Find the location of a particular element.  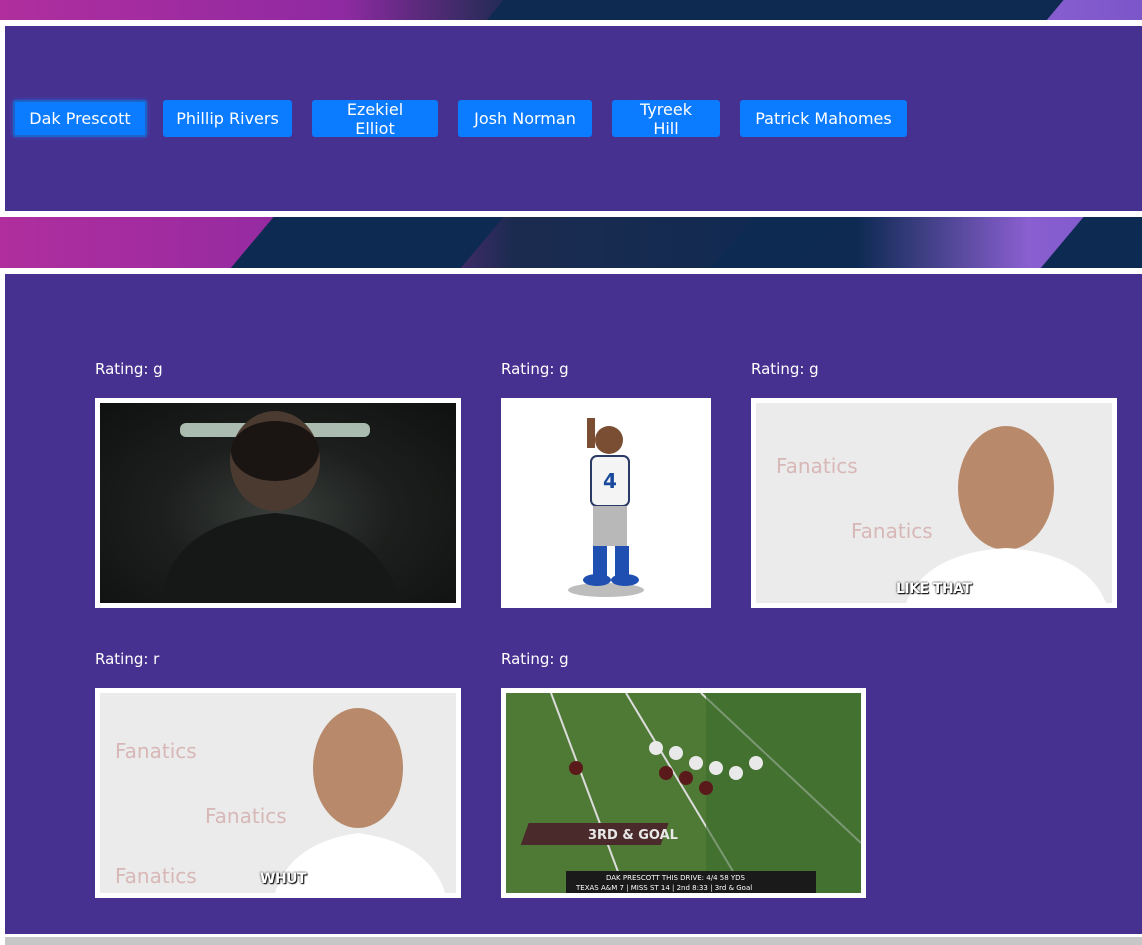

player-button-ezekiel-elliot: Ezekiel Elliot is located at coordinates (375, 119).